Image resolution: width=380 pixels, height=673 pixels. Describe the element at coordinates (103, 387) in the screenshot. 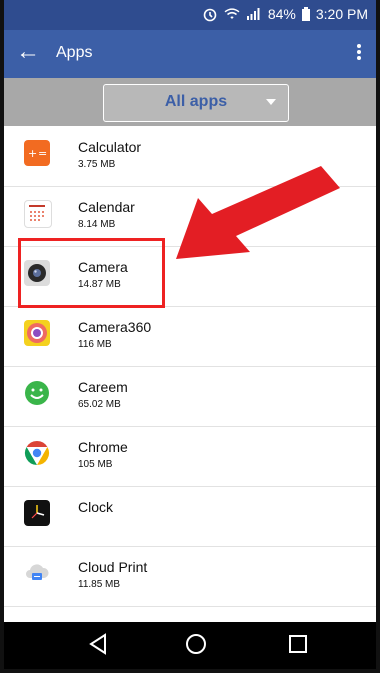

I see `app-name: Careem` at that location.